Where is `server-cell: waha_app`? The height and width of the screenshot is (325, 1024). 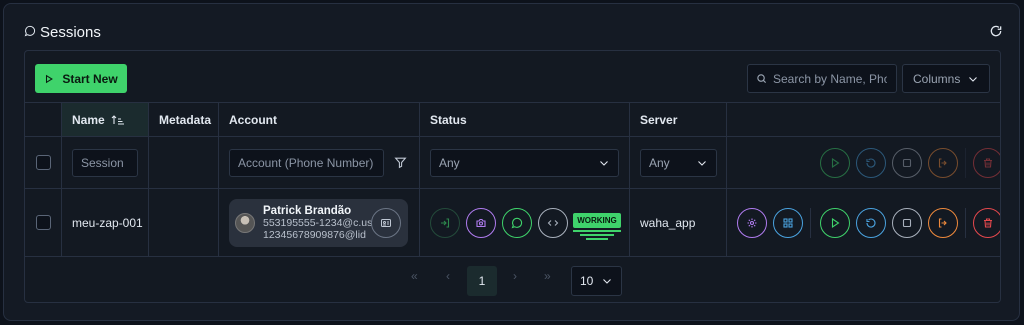 server-cell: waha_app is located at coordinates (678, 222).